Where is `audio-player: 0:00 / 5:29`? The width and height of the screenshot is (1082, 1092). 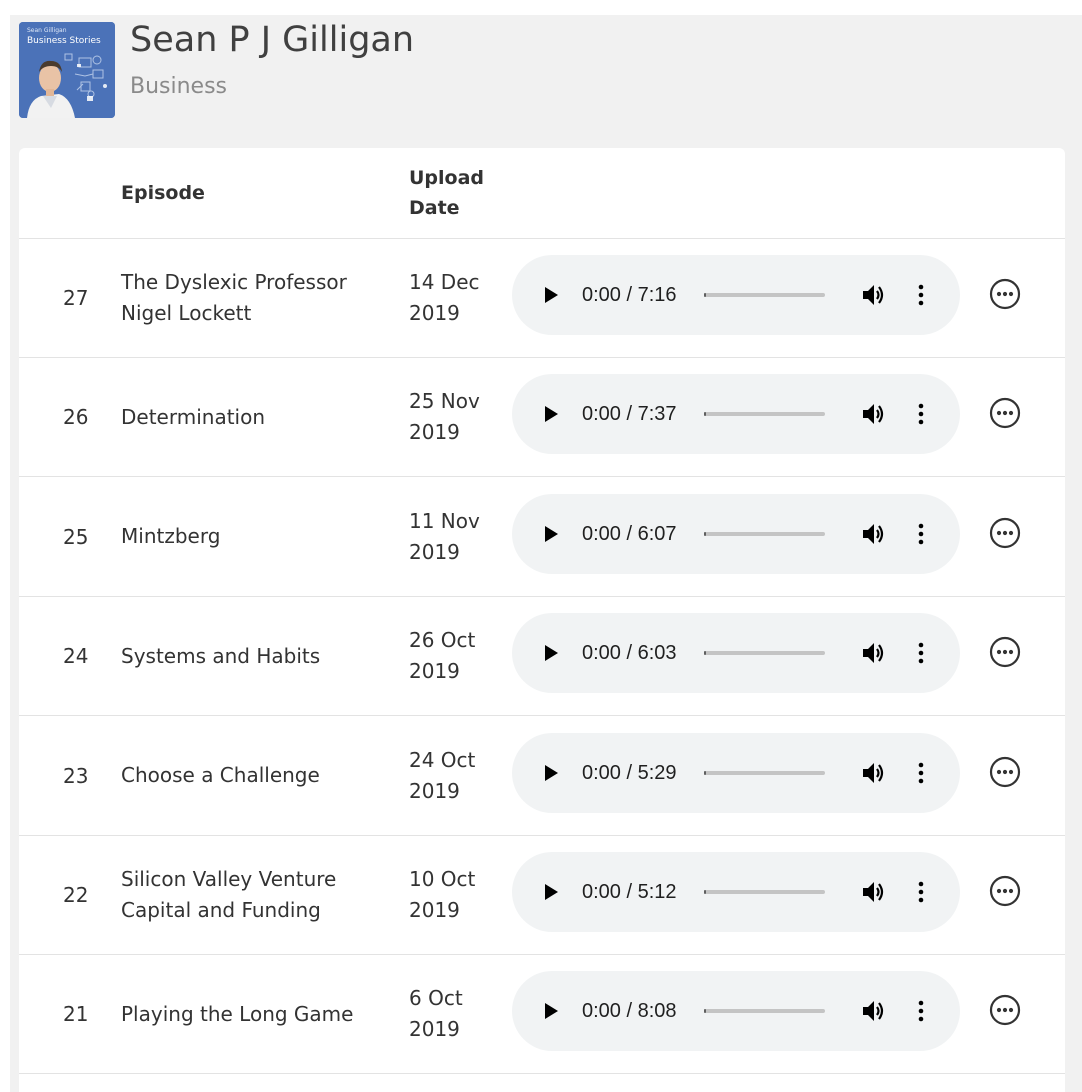
audio-player: 0:00 / 5:29 is located at coordinates (736, 772).